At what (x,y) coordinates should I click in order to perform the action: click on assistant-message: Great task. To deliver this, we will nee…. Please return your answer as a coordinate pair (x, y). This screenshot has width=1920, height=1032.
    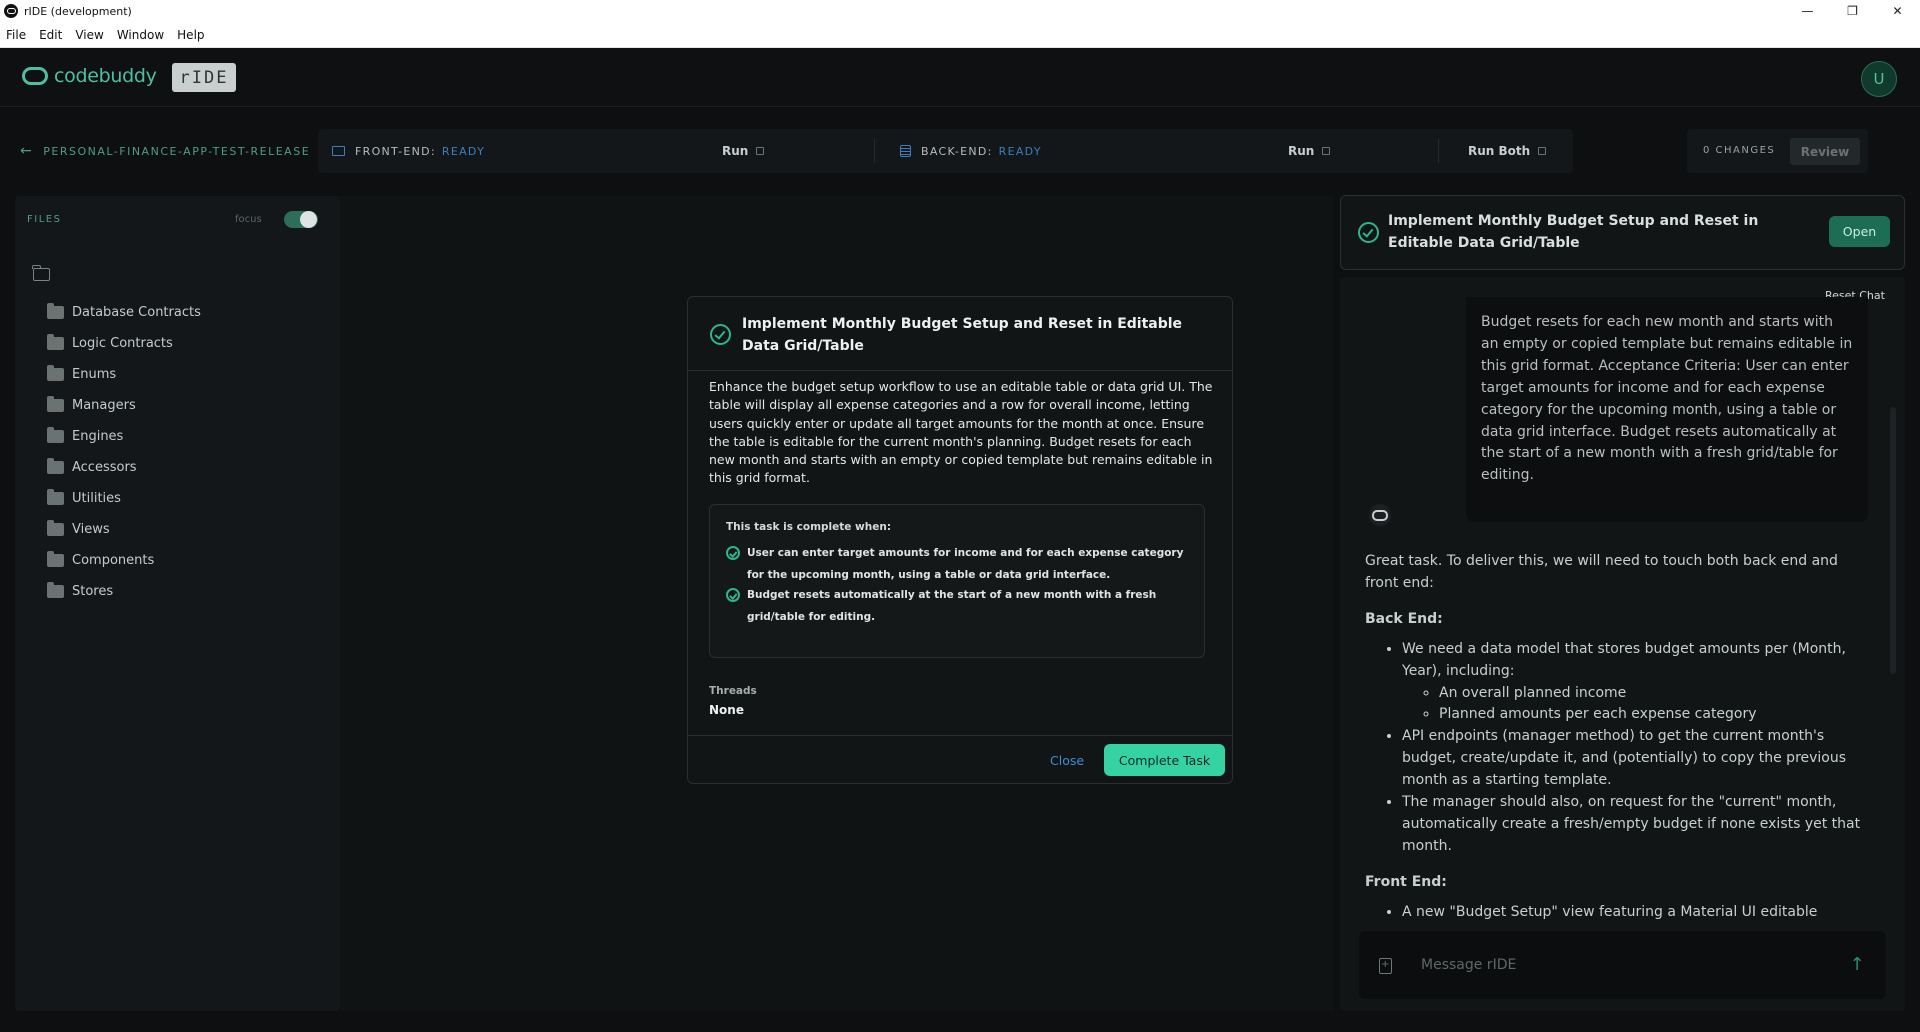
    Looking at the image, I should click on (1620, 737).